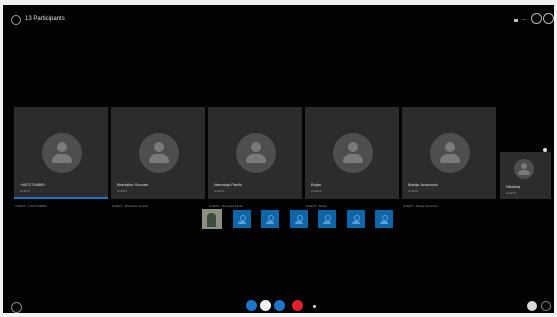  Describe the element at coordinates (16, 20) in the screenshot. I see `participants-icon` at that location.